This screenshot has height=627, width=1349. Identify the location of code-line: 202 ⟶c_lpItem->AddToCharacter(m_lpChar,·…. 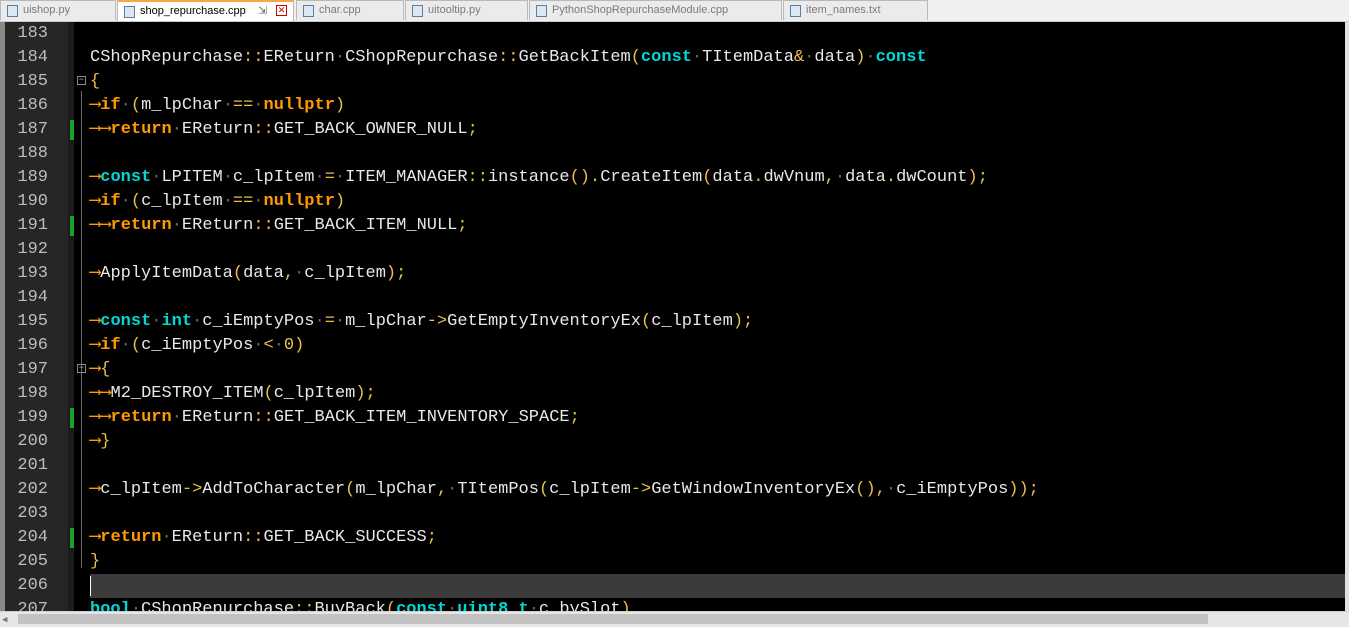
(672, 490).